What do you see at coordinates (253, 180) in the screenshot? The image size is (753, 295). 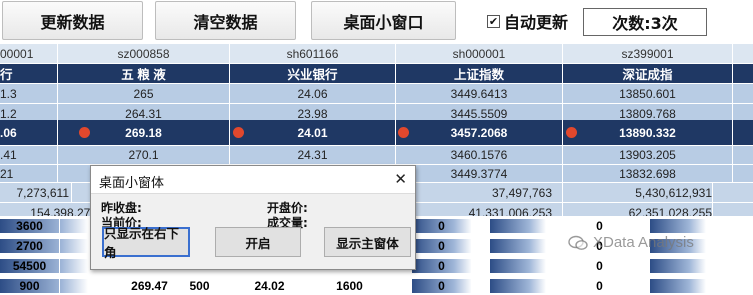 I see `dialog-titlebar: 桌面小窗体 ✕` at bounding box center [253, 180].